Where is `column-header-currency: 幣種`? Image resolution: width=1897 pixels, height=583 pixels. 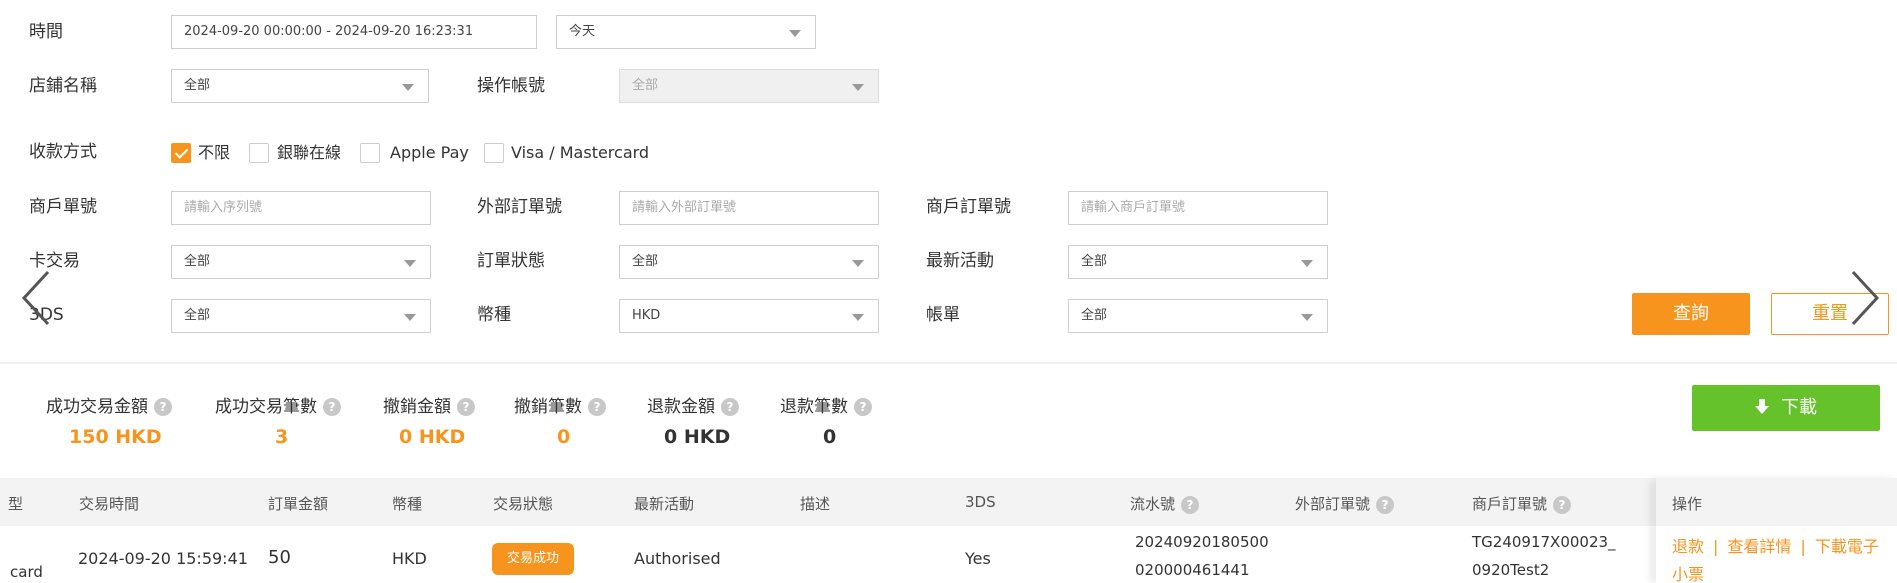 column-header-currency: 幣種 is located at coordinates (407, 503).